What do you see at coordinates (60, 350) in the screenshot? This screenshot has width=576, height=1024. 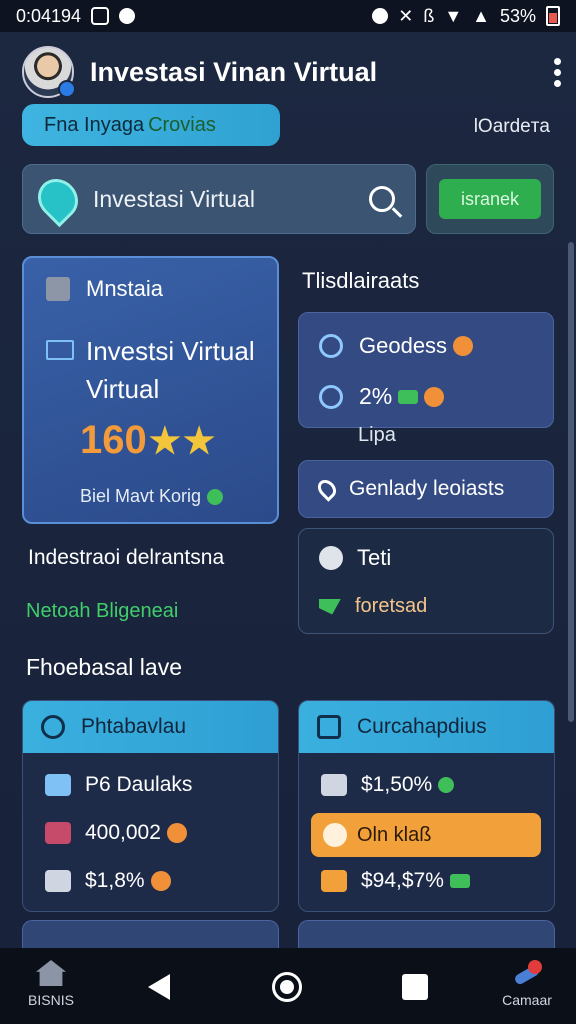 I see `mail-icon` at bounding box center [60, 350].